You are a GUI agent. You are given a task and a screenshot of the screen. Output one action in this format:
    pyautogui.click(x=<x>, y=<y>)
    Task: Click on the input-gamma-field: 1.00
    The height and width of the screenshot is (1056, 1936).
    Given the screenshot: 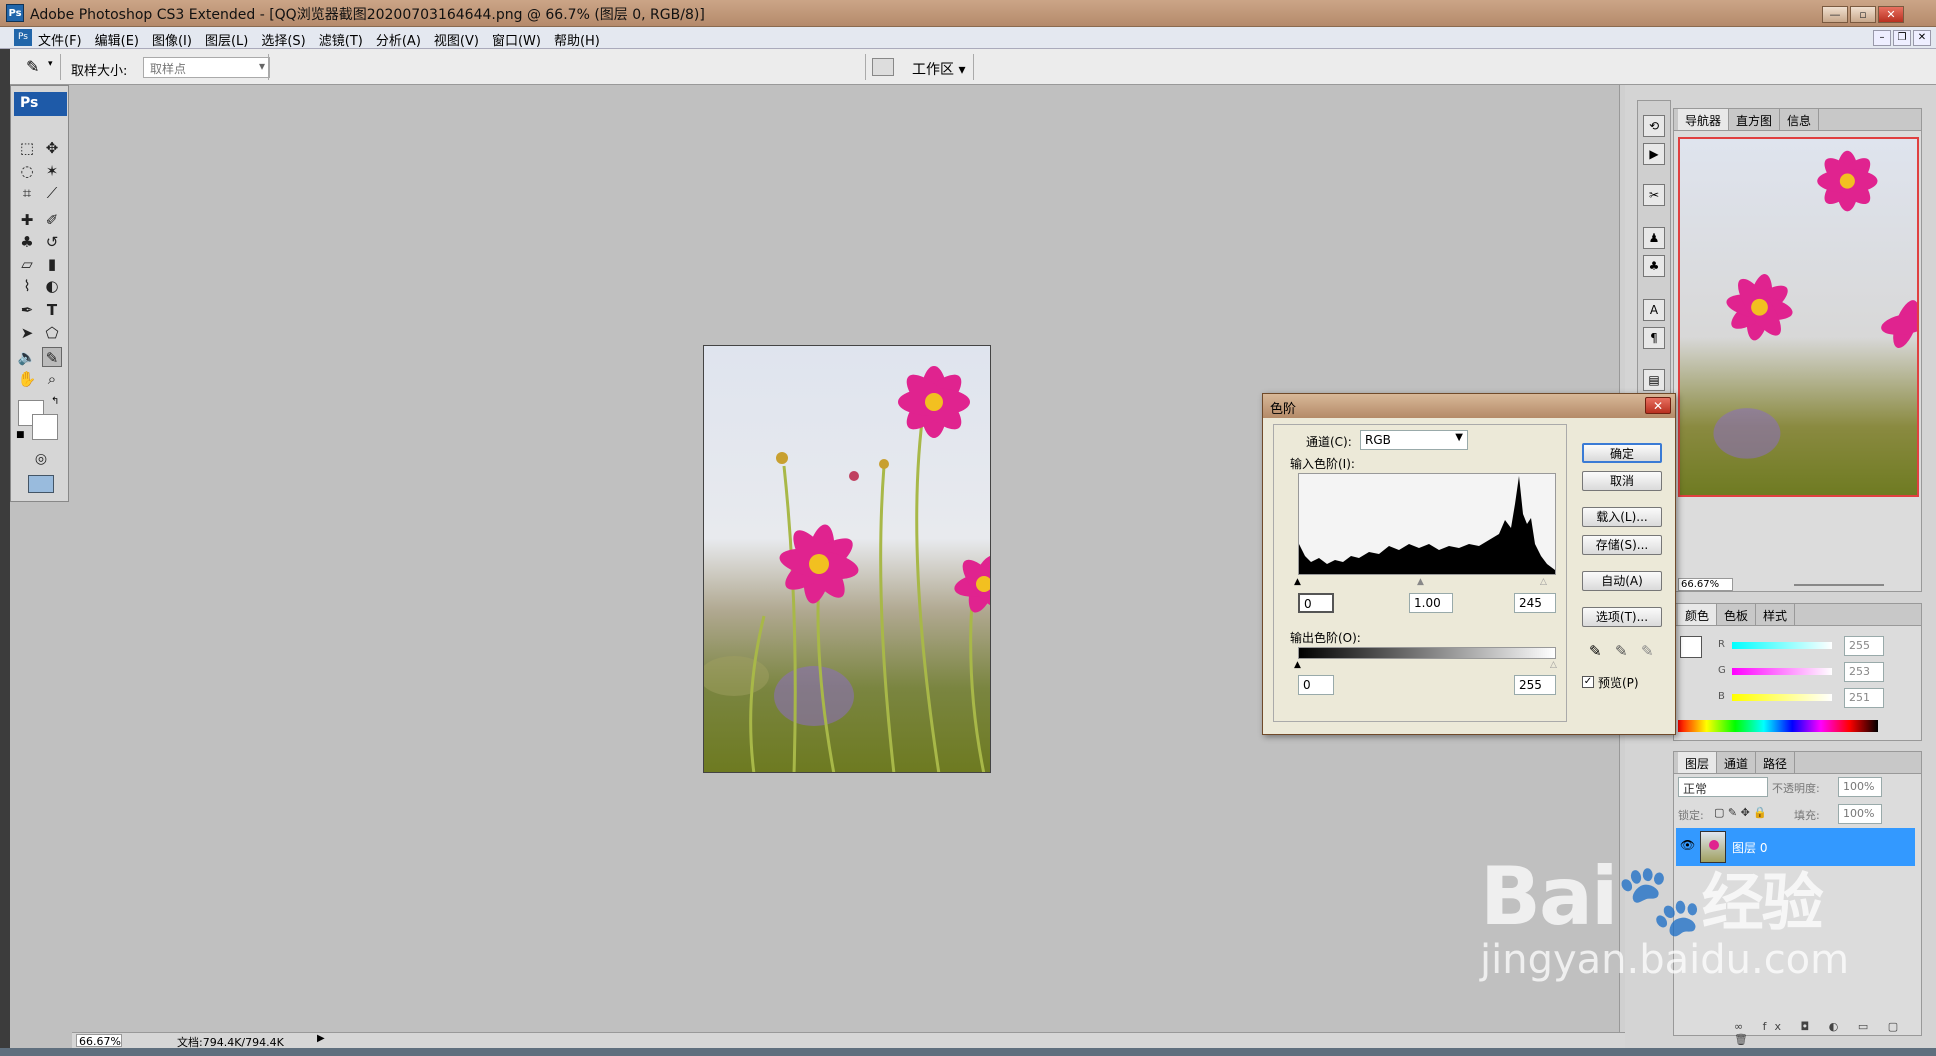 What is the action you would take?
    pyautogui.click(x=1431, y=603)
    